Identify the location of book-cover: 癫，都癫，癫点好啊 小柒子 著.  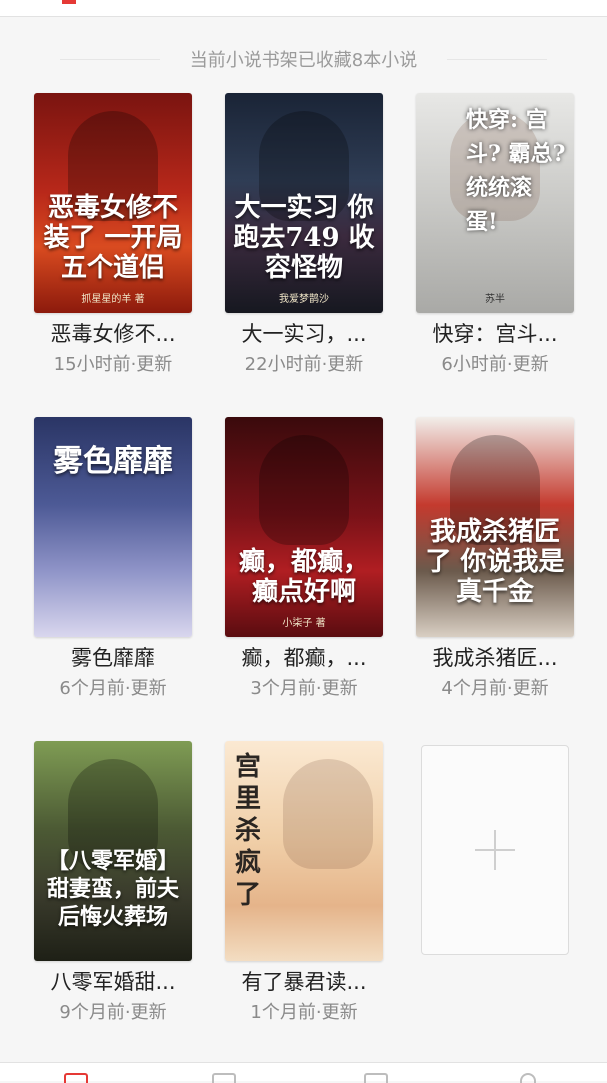
(304, 527).